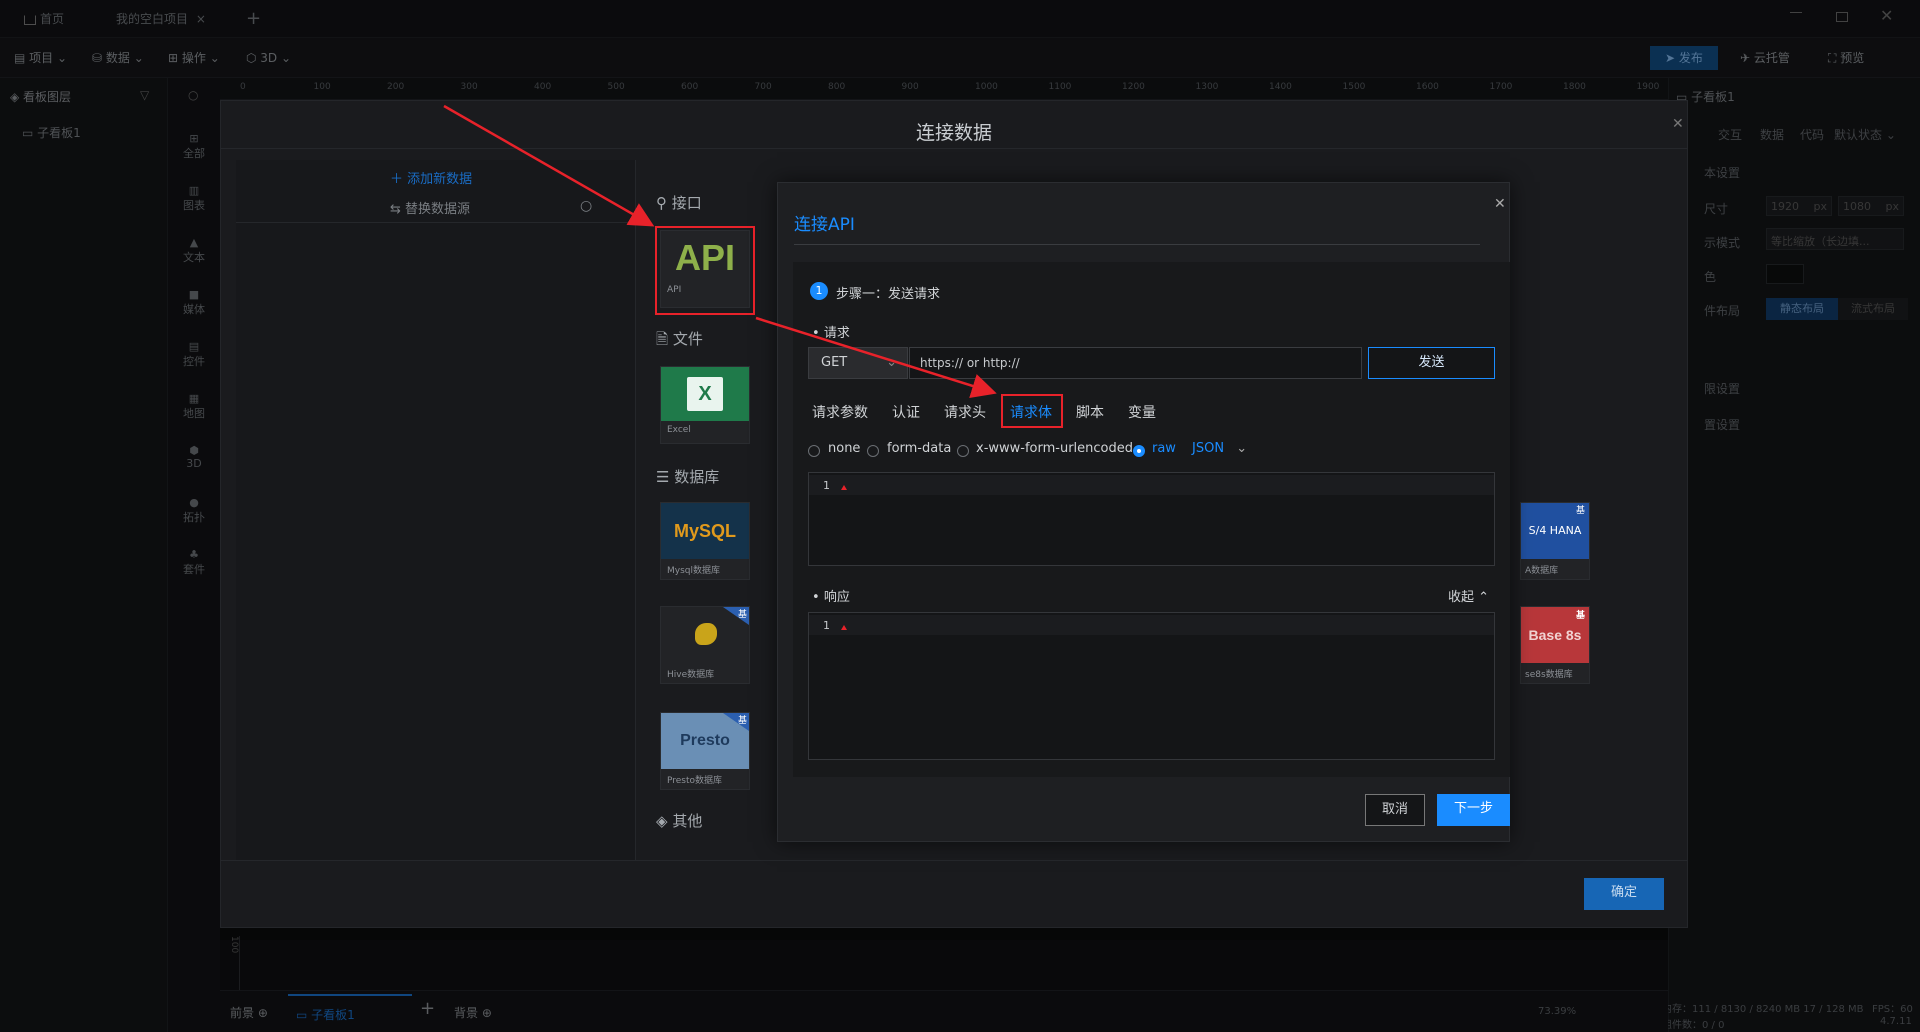 The height and width of the screenshot is (1032, 1920). What do you see at coordinates (720, 251) in the screenshot?
I see `annotation-arrows` at bounding box center [720, 251].